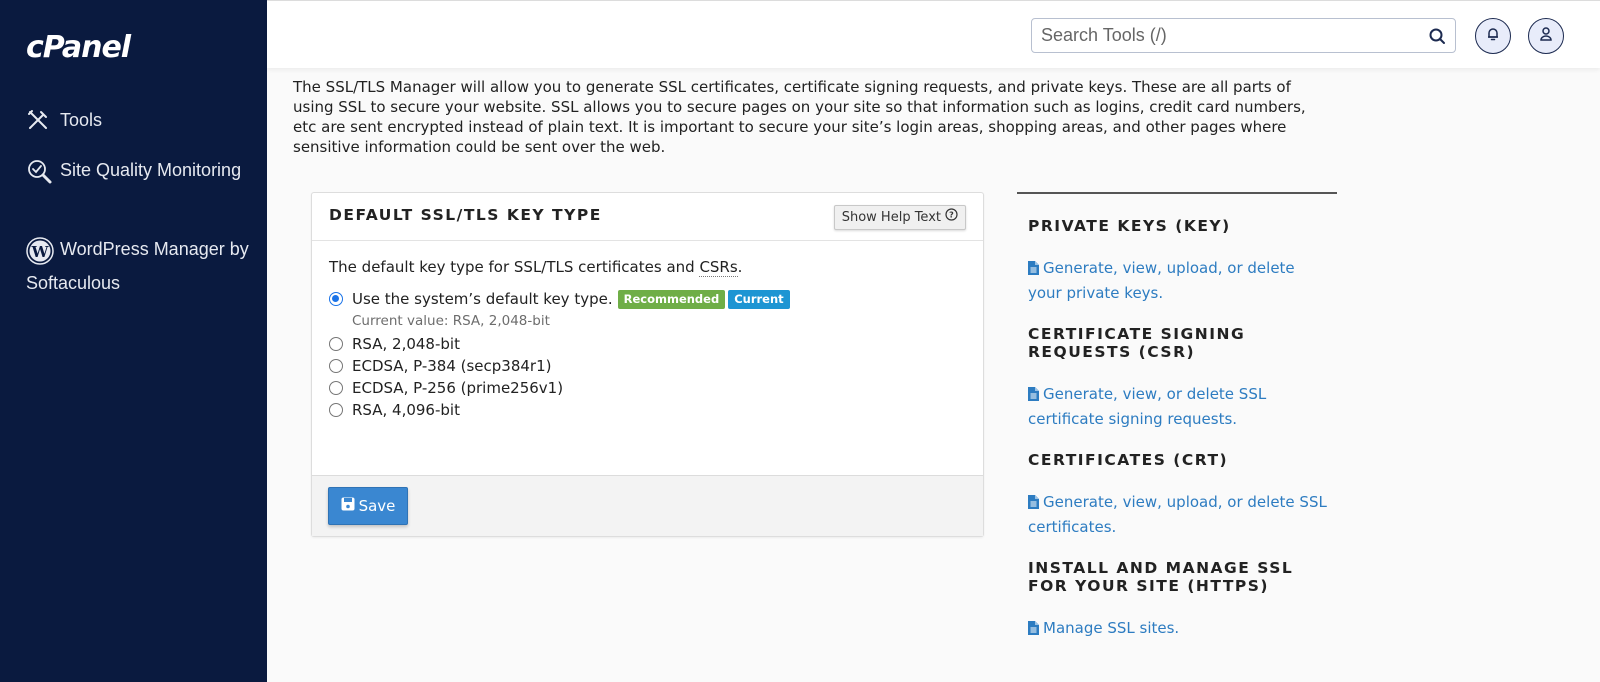  I want to click on manage-ssl-sites-link: Manage SSL sites., so click(1178, 629).